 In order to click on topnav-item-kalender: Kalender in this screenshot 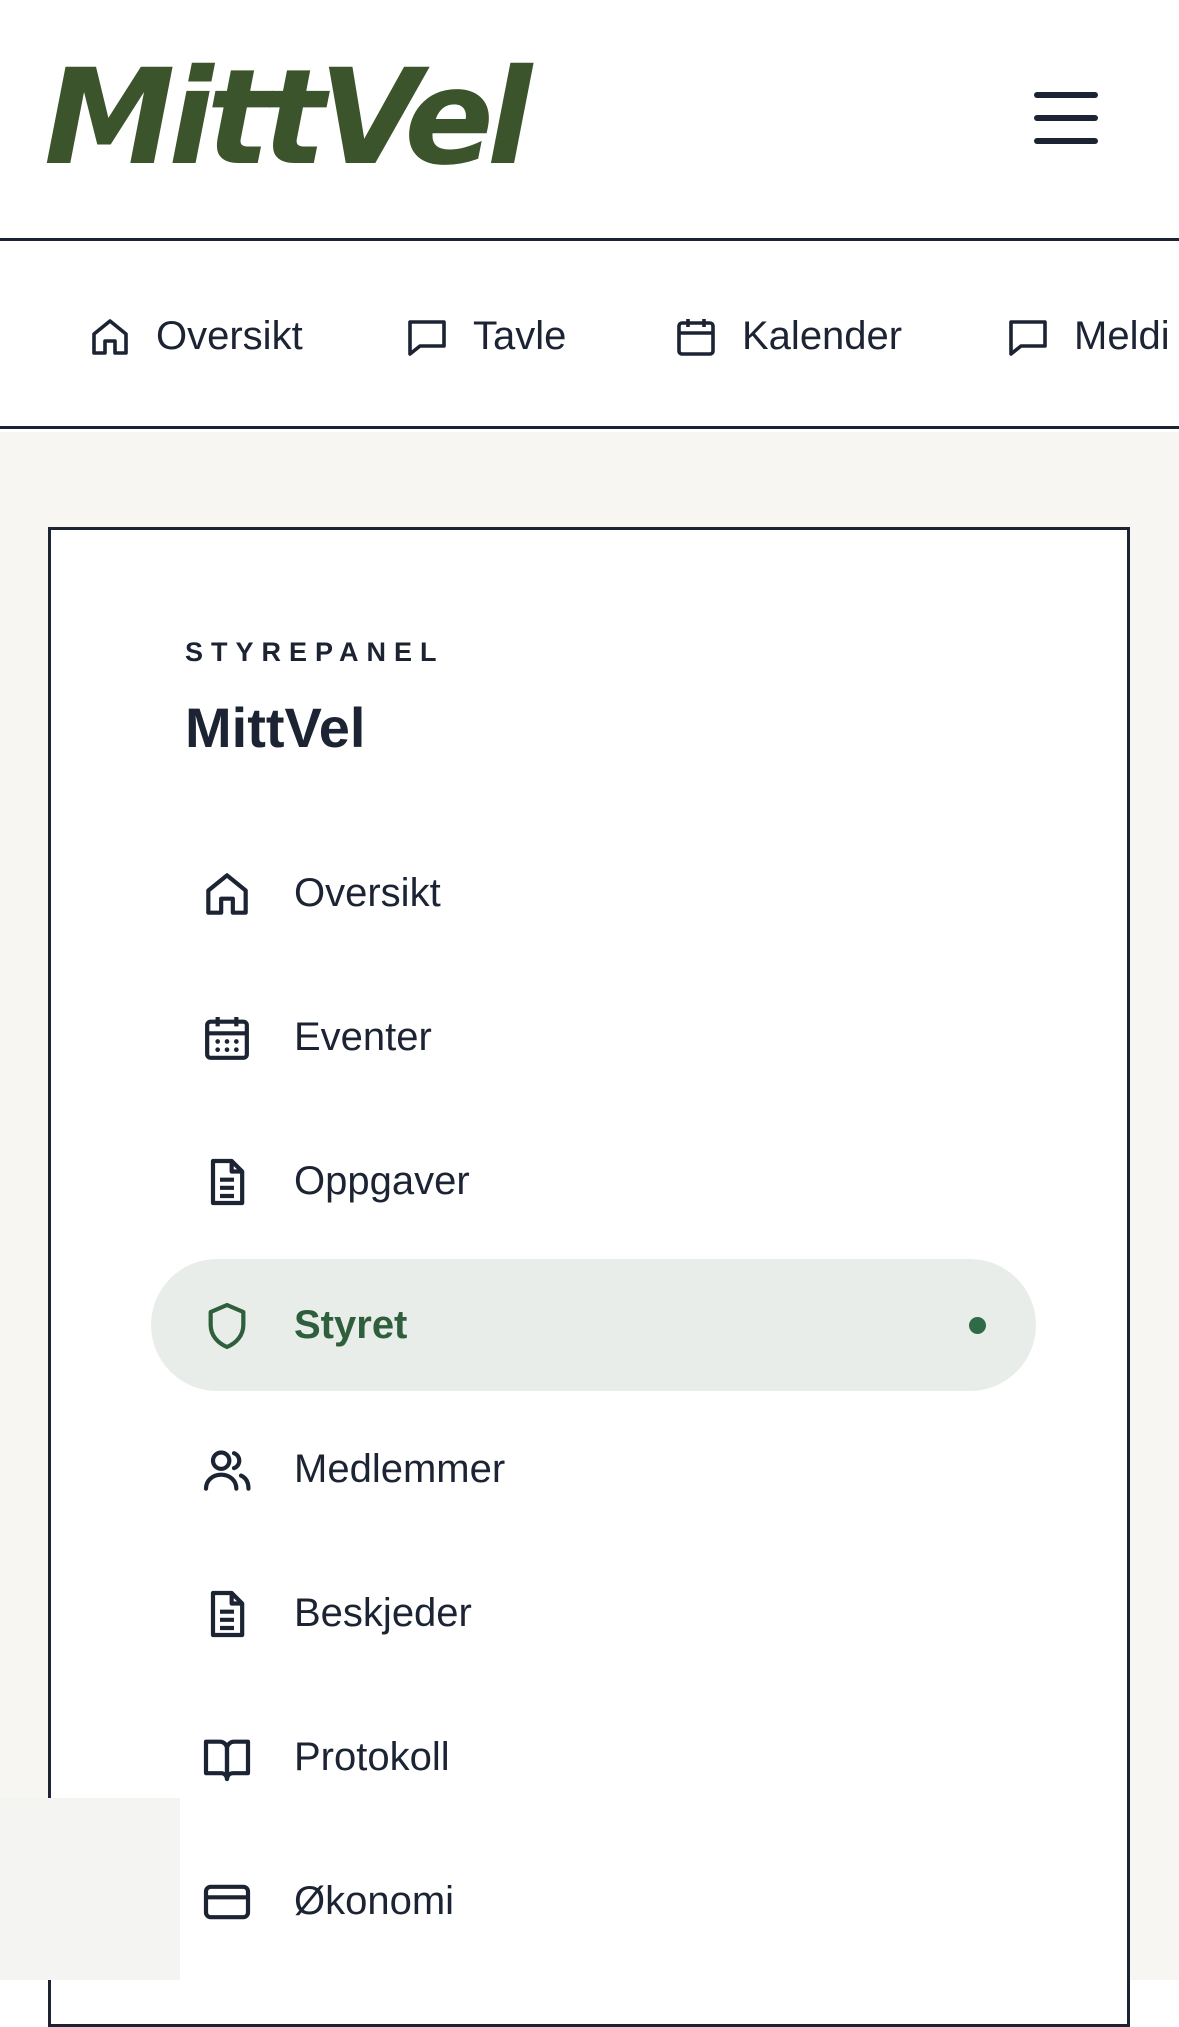, I will do `click(787, 335)`.